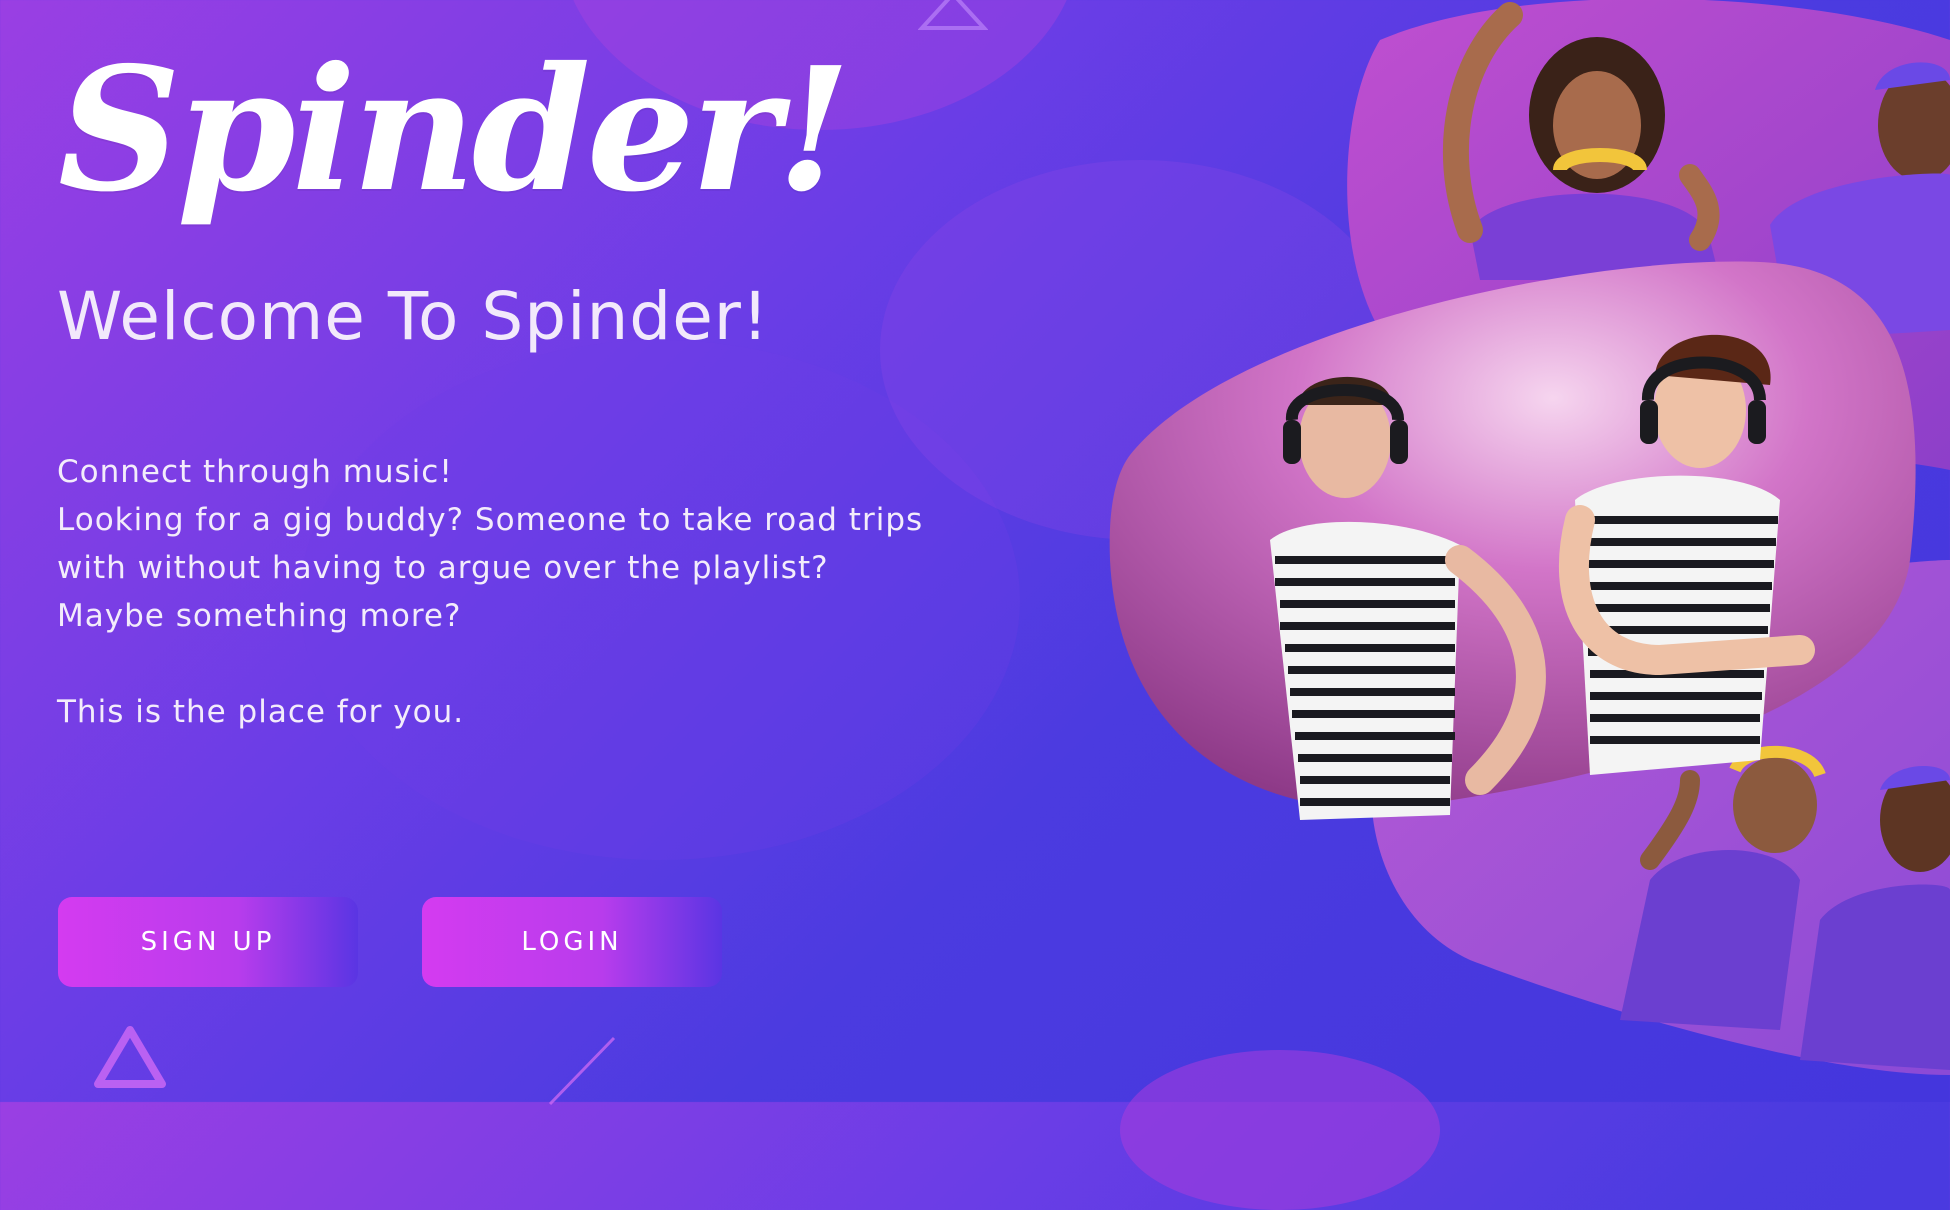 The image size is (1950, 1210). What do you see at coordinates (255, 472) in the screenshot?
I see `intro-line: Connect through music!` at bounding box center [255, 472].